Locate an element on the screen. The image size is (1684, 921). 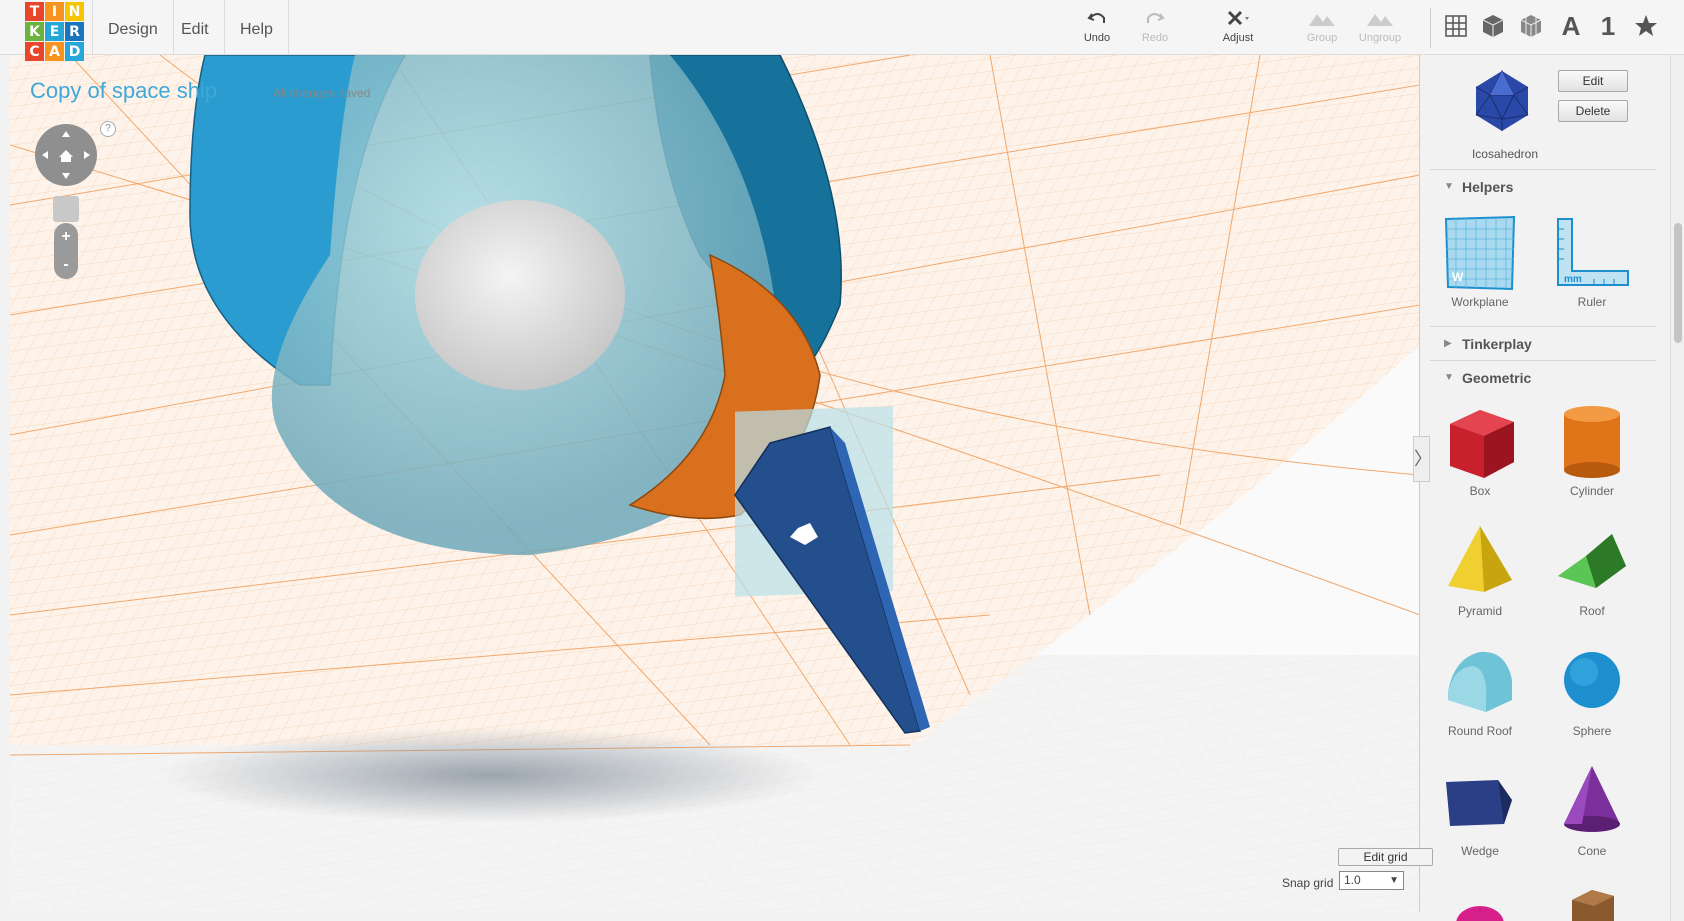
shape-pyramid: Pyramid is located at coordinates (1480, 569).